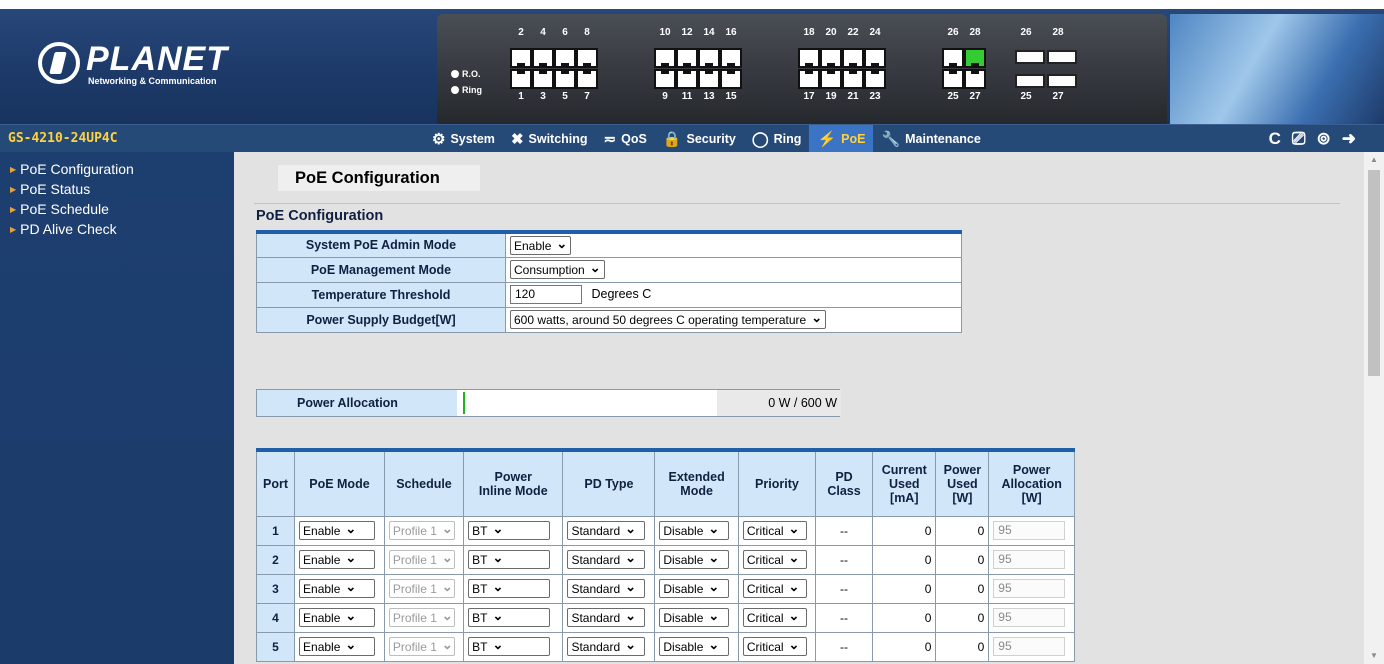 The height and width of the screenshot is (664, 1384). What do you see at coordinates (466, 74) in the screenshot?
I see `legend-ro: R.O.` at bounding box center [466, 74].